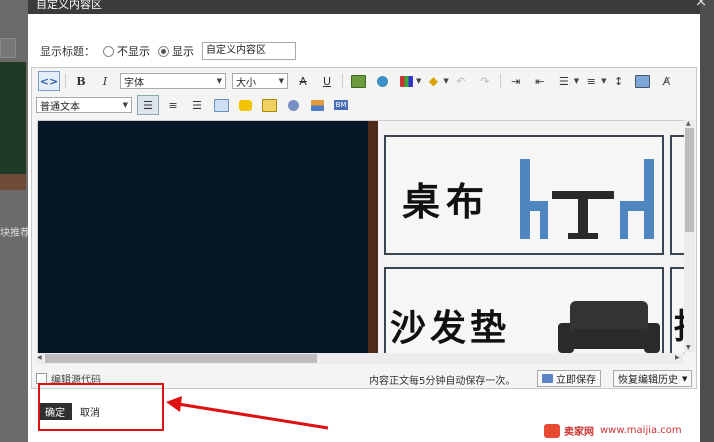  Describe the element at coordinates (552, 430) in the screenshot. I see `maijia-logo-icon` at that location.